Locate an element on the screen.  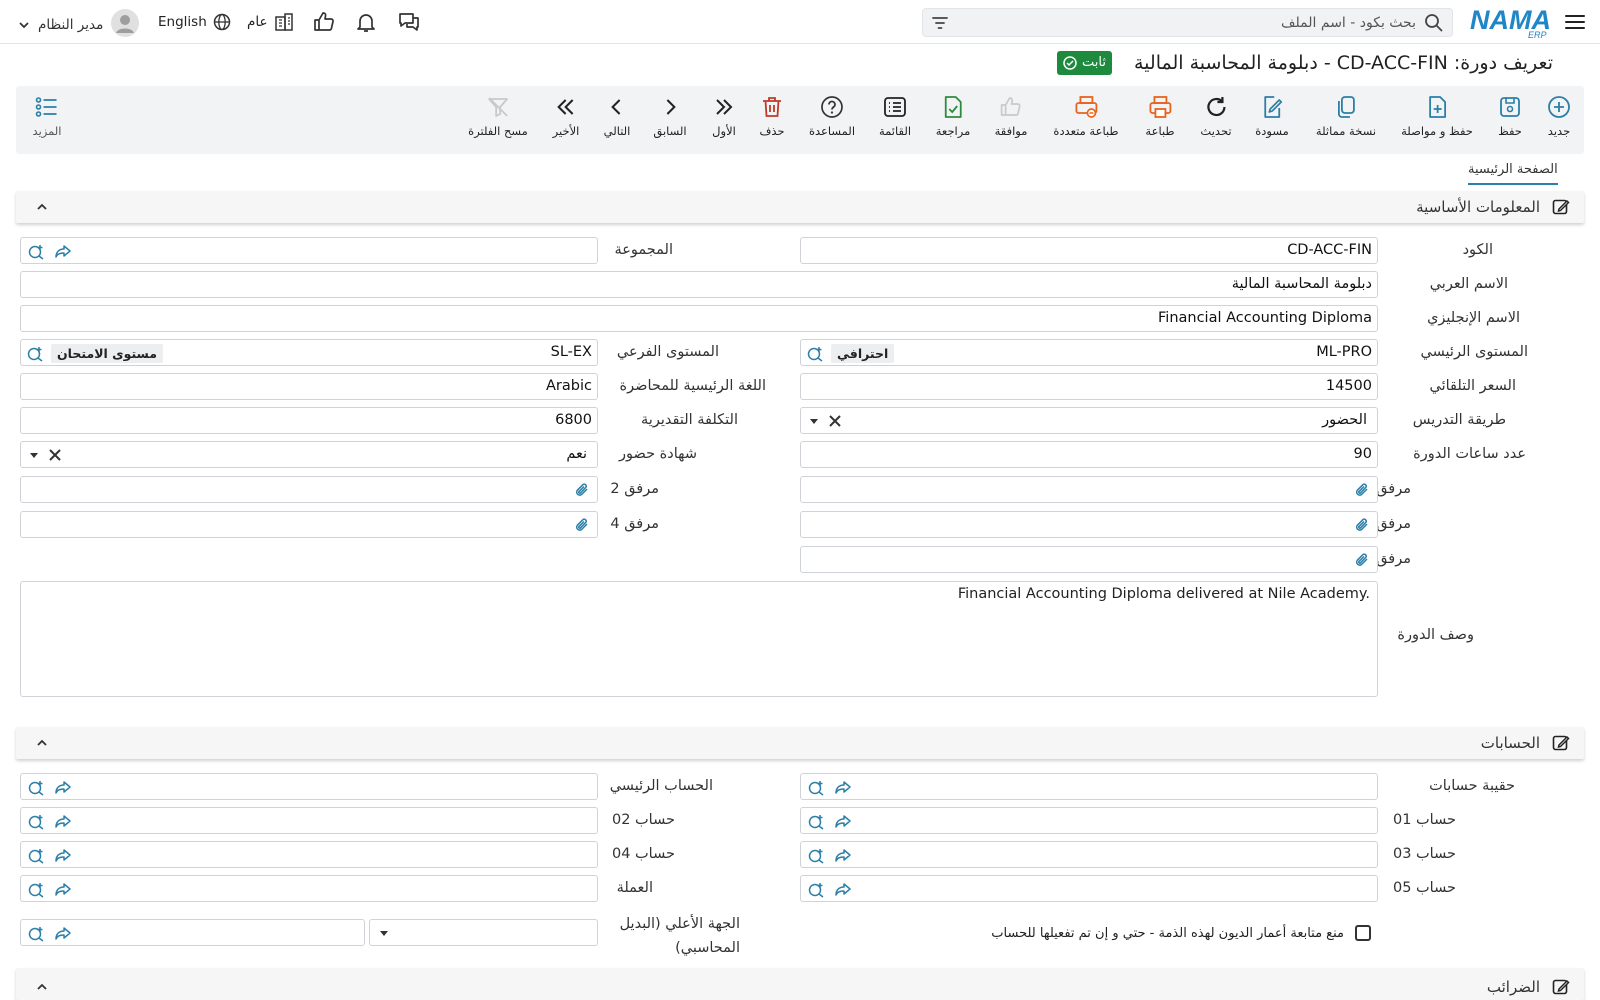
new-button: جديد is located at coordinates (1559, 116).